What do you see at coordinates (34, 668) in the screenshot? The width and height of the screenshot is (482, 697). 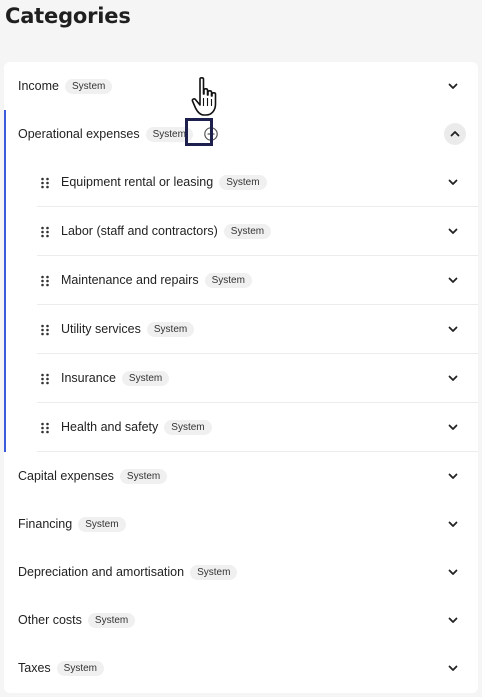 I see `category-label: Taxes` at bounding box center [34, 668].